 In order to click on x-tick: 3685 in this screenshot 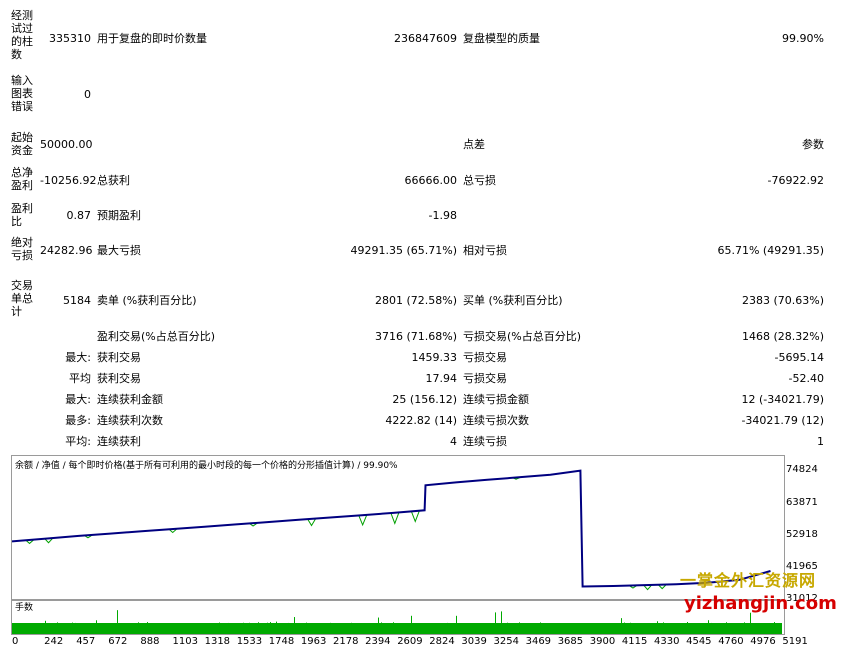, I will do `click(570, 641)`.